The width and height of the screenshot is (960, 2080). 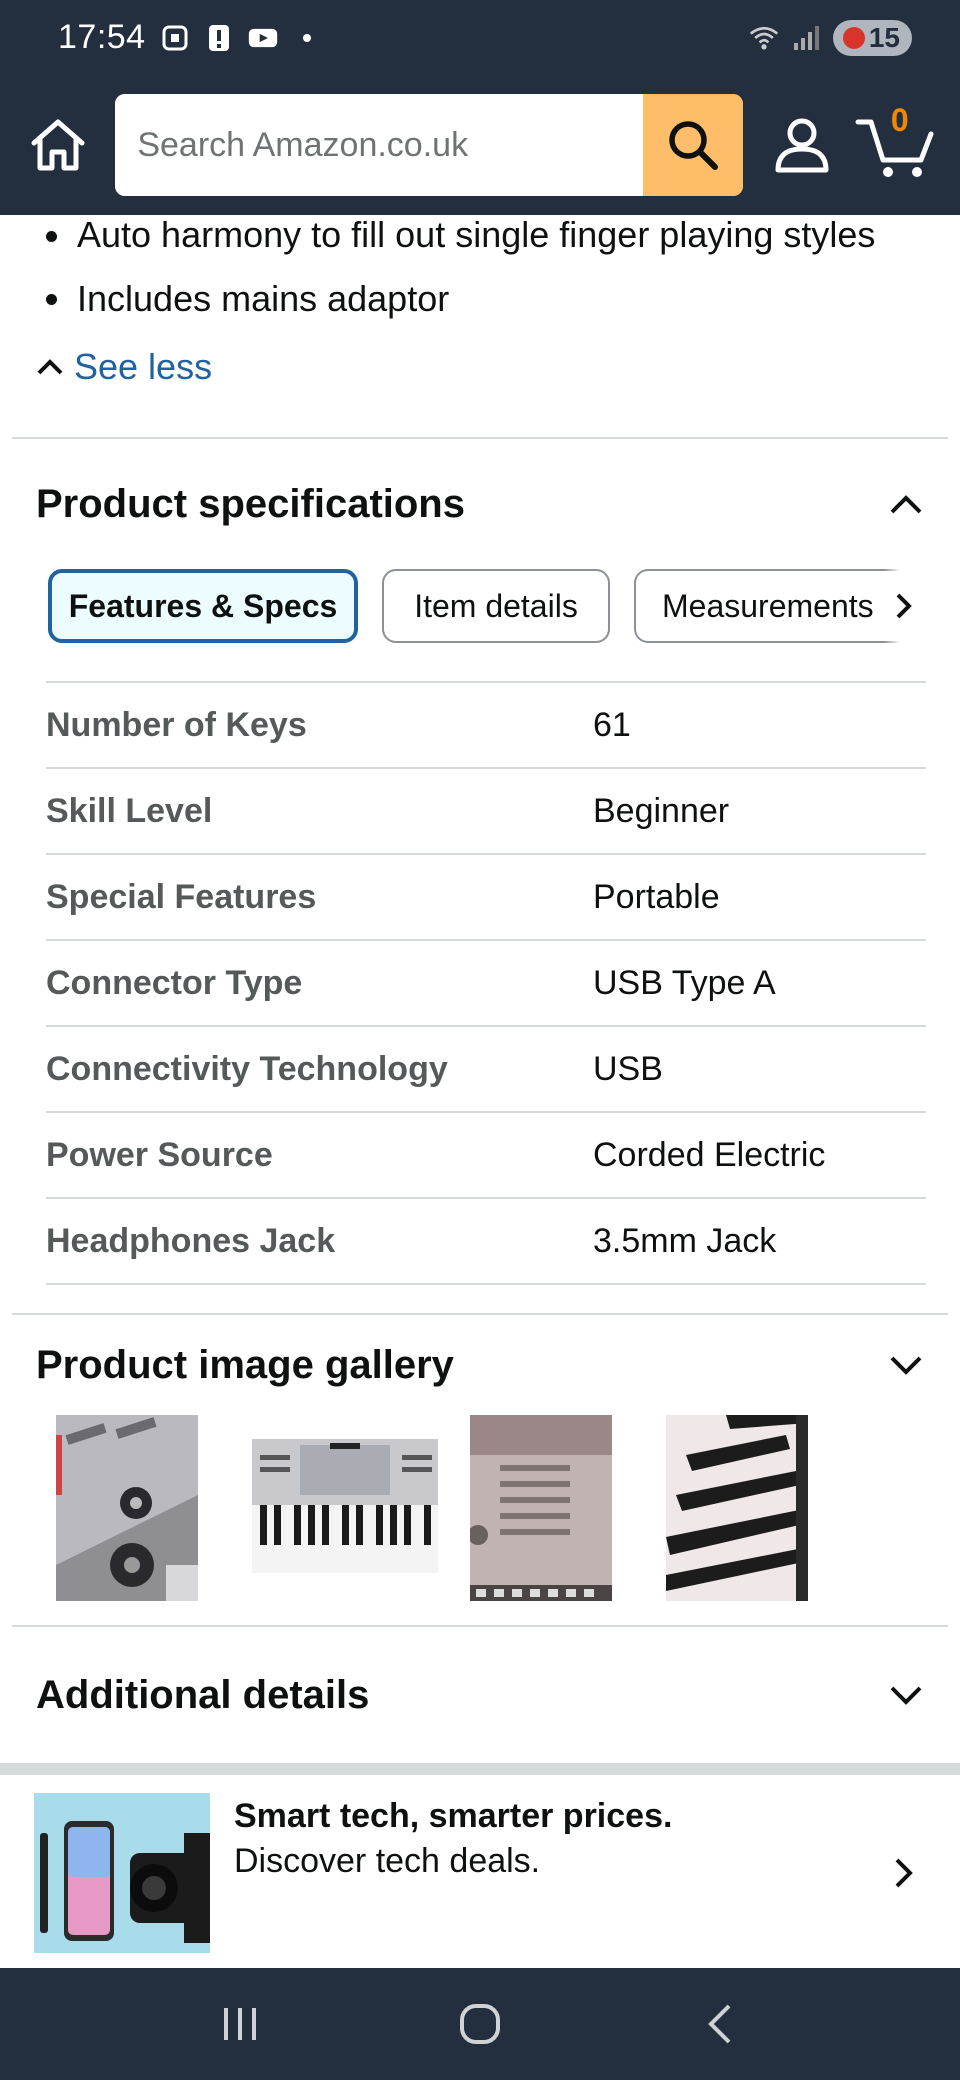 I want to click on spec-value: 3.5mm Jack, so click(x=685, y=1240).